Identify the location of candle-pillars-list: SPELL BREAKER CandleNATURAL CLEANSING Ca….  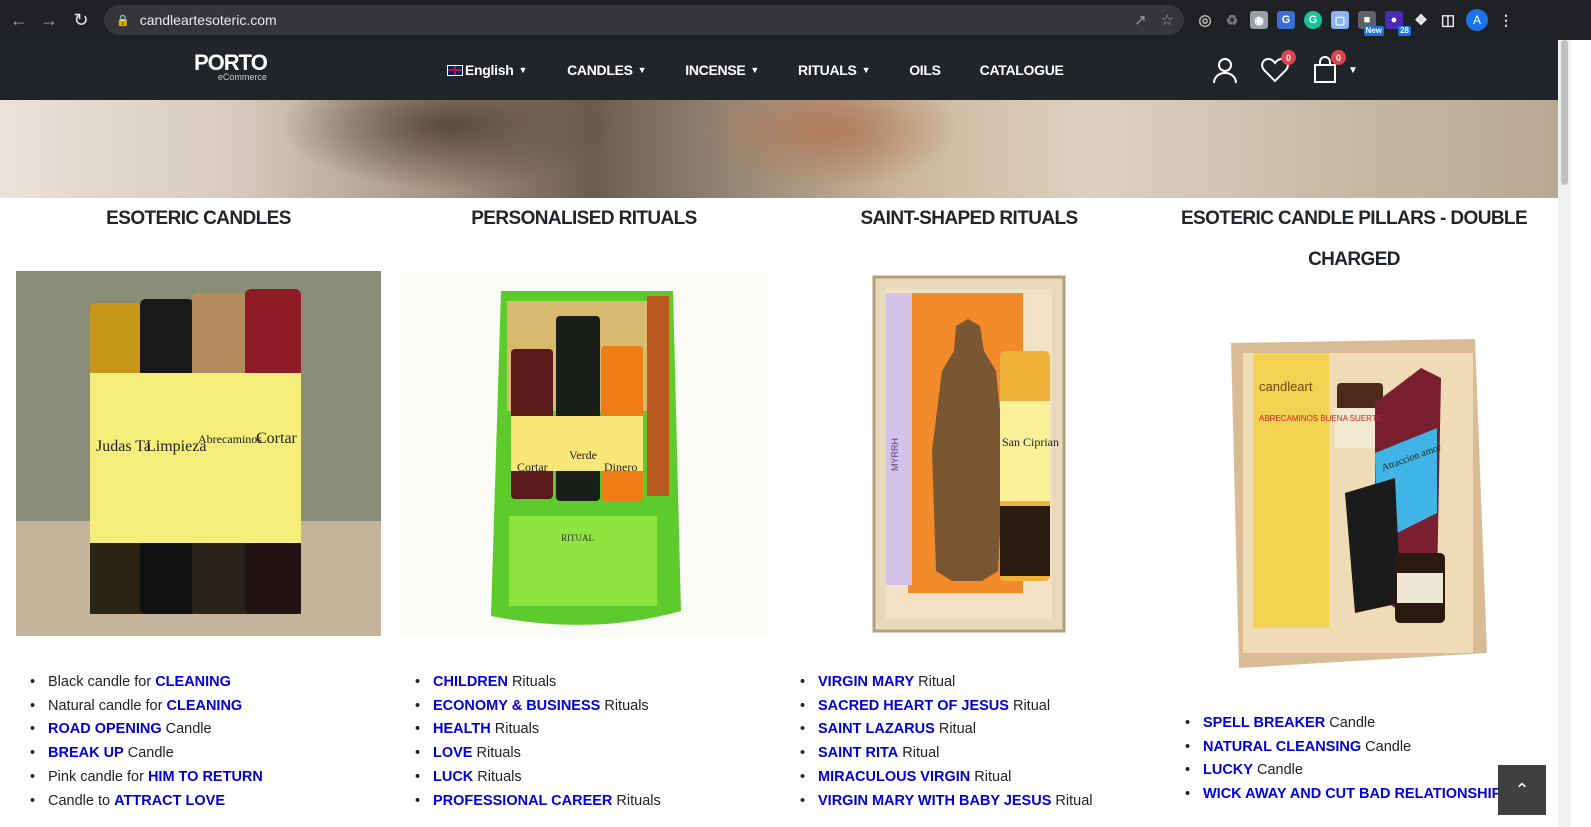
(1341, 759).